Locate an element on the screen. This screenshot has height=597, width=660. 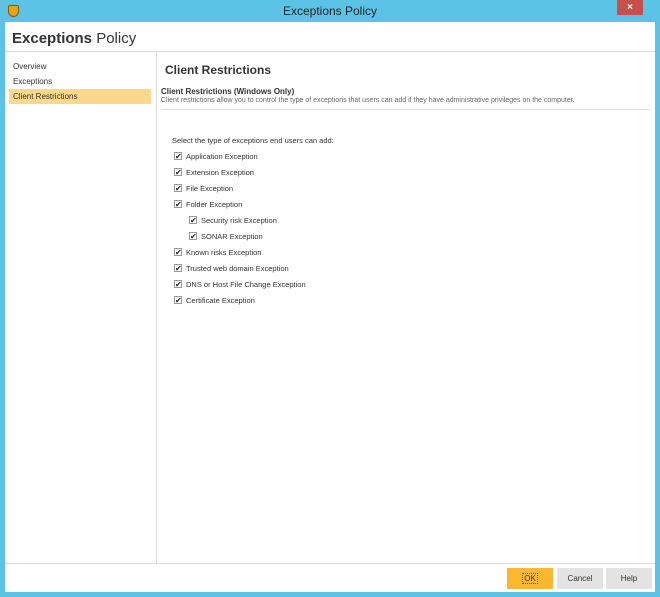
option-label: Extension Exception is located at coordinates (220, 172).